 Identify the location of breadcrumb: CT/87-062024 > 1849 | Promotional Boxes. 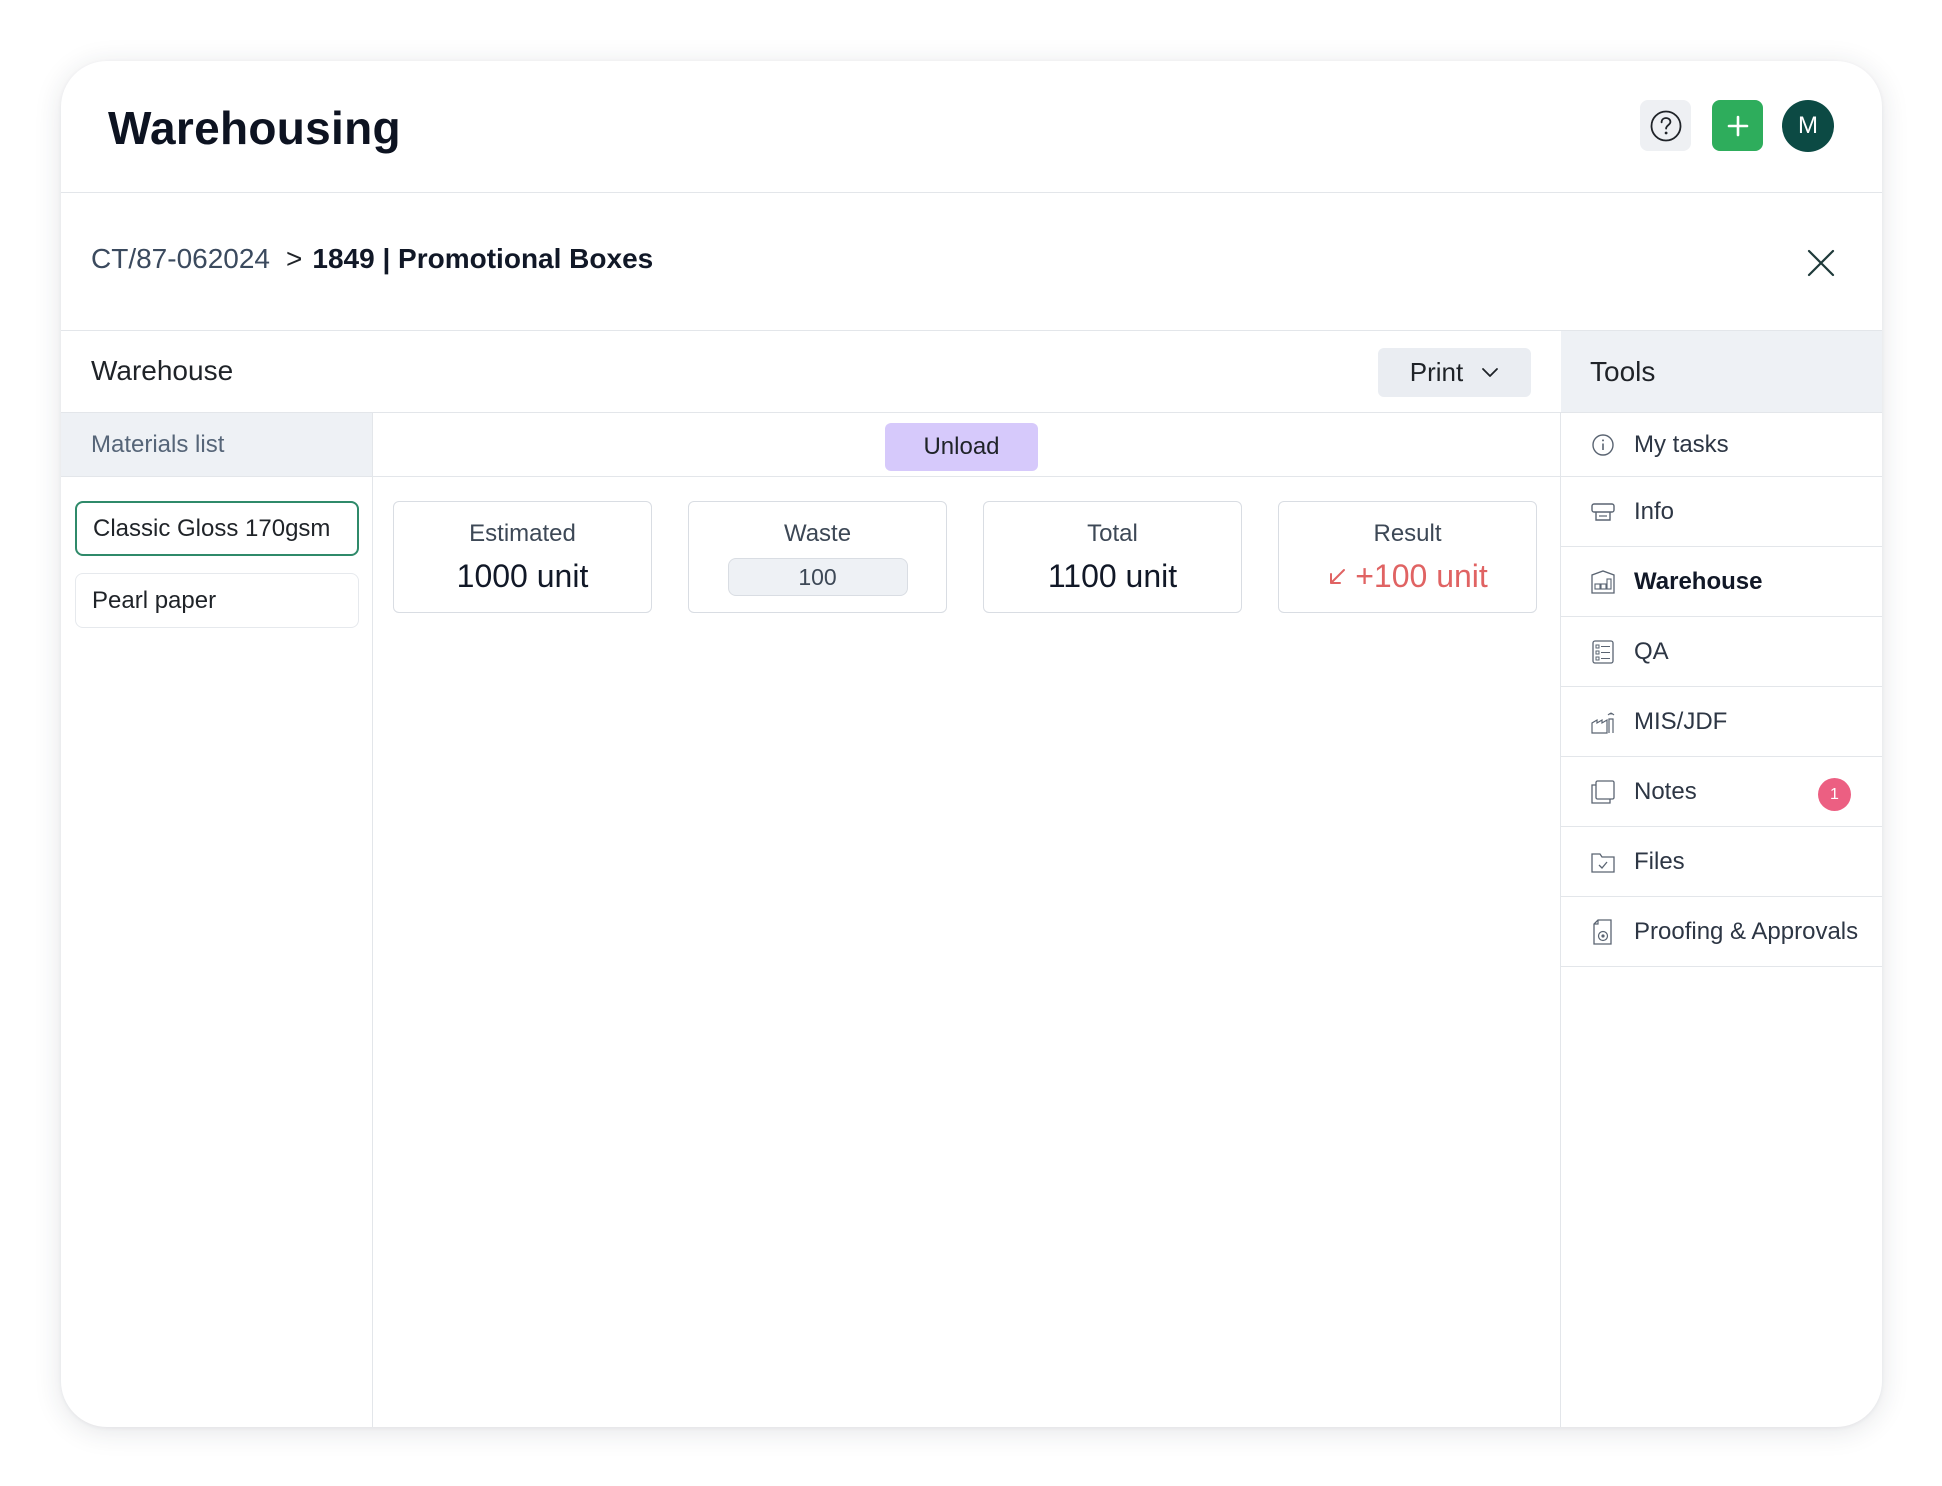
(372, 259).